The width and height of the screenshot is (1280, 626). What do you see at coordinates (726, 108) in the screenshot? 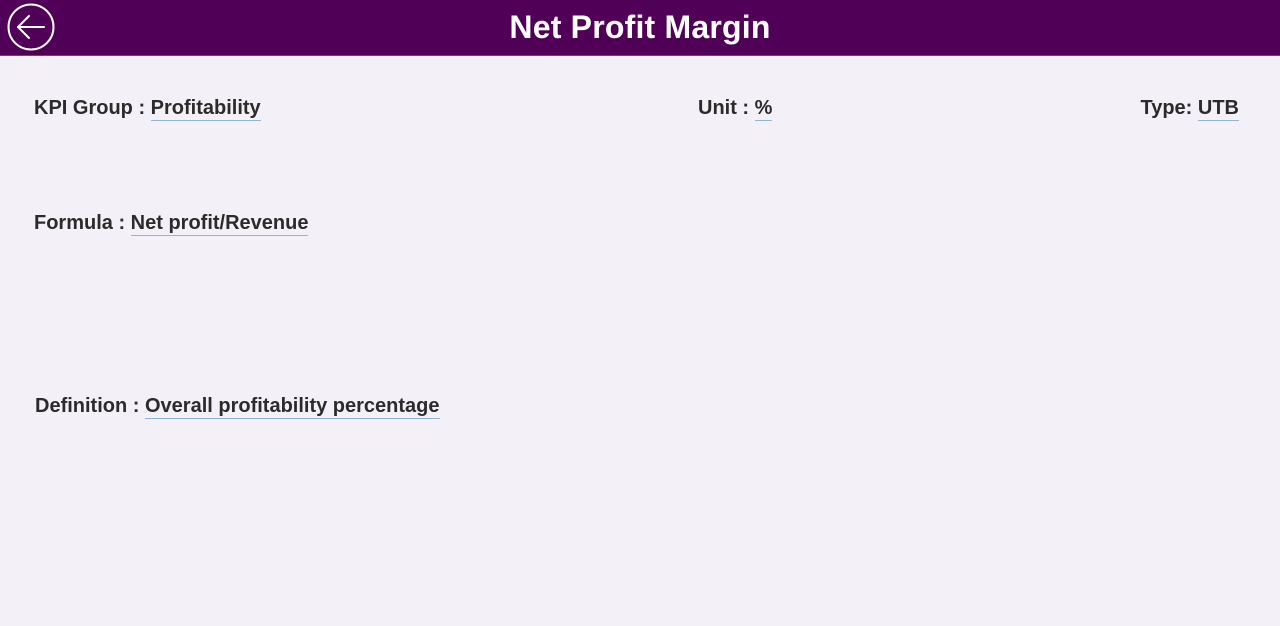
I see `unit-label: Unit :` at bounding box center [726, 108].